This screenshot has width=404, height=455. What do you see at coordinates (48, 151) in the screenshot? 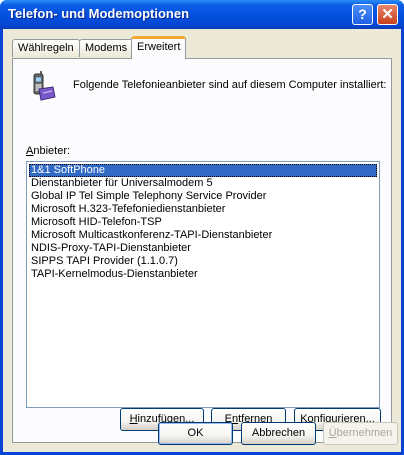
I see `providers-label: Anbieter:` at bounding box center [48, 151].